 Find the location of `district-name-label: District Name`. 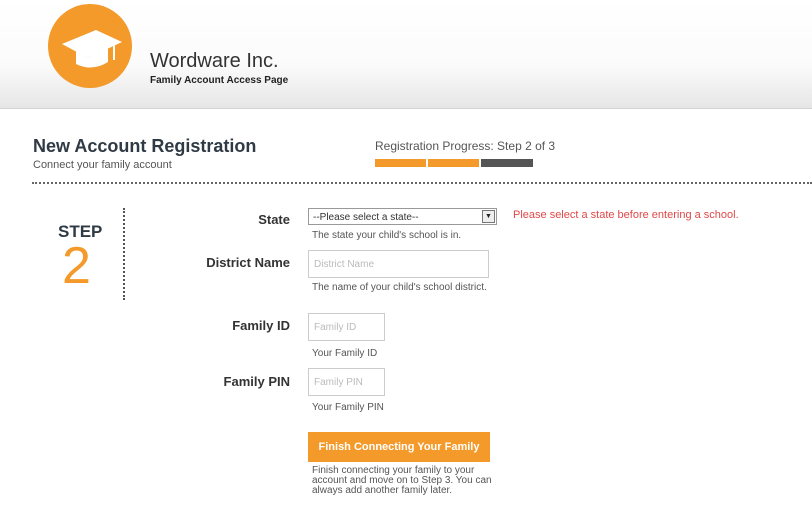

district-name-label: District Name is located at coordinates (248, 262).